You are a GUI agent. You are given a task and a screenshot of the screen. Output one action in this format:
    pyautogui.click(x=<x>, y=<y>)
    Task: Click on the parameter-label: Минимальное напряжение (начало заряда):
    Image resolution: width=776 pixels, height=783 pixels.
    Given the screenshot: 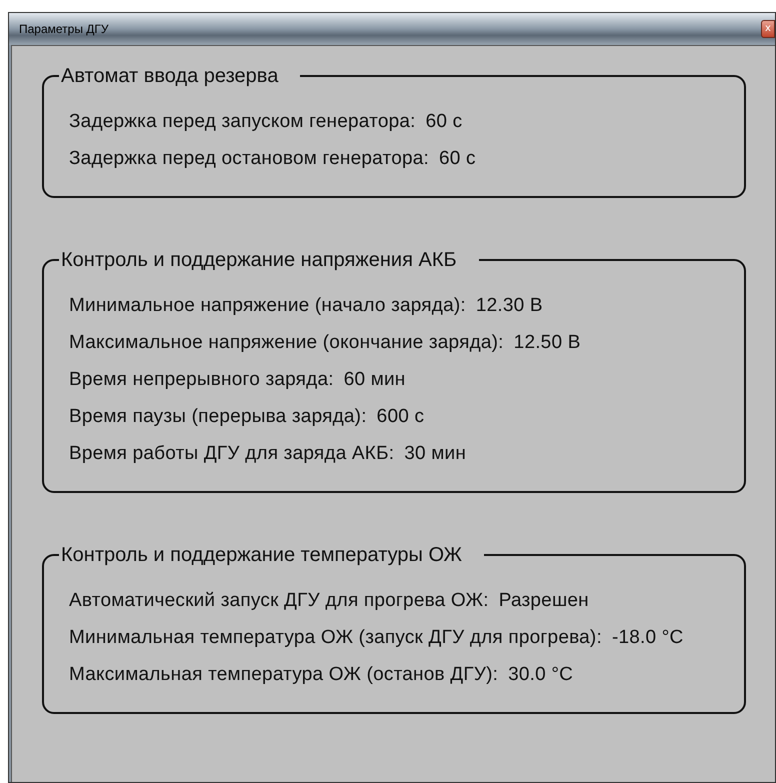 What is the action you would take?
    pyautogui.click(x=267, y=305)
    